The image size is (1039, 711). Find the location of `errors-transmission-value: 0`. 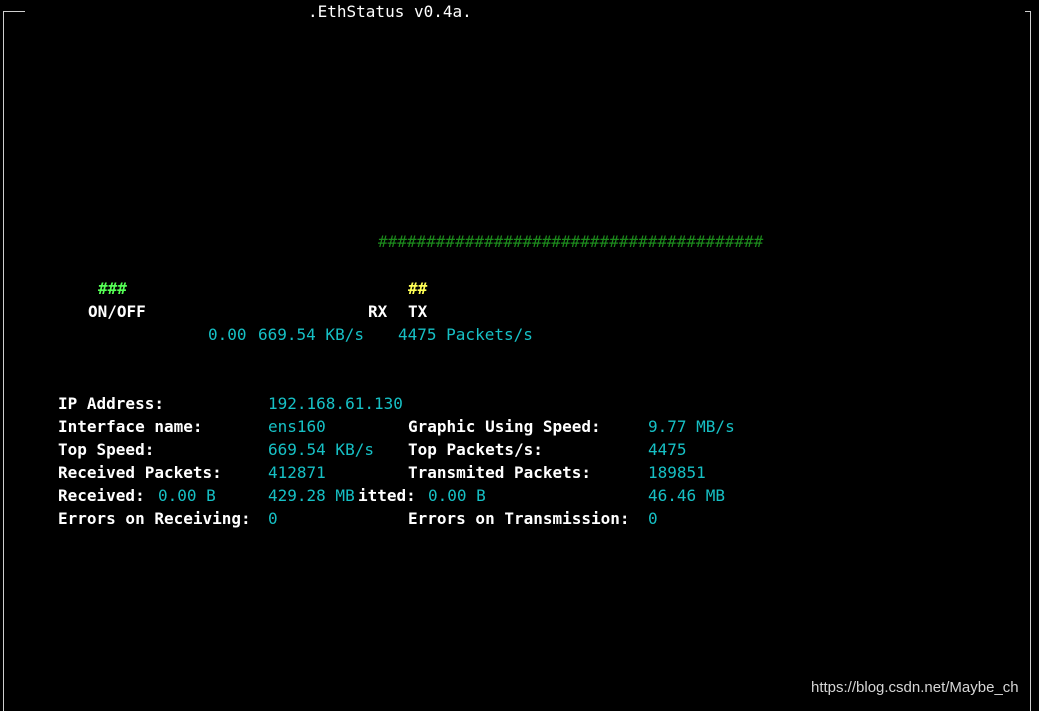

errors-transmission-value: 0 is located at coordinates (653, 518).